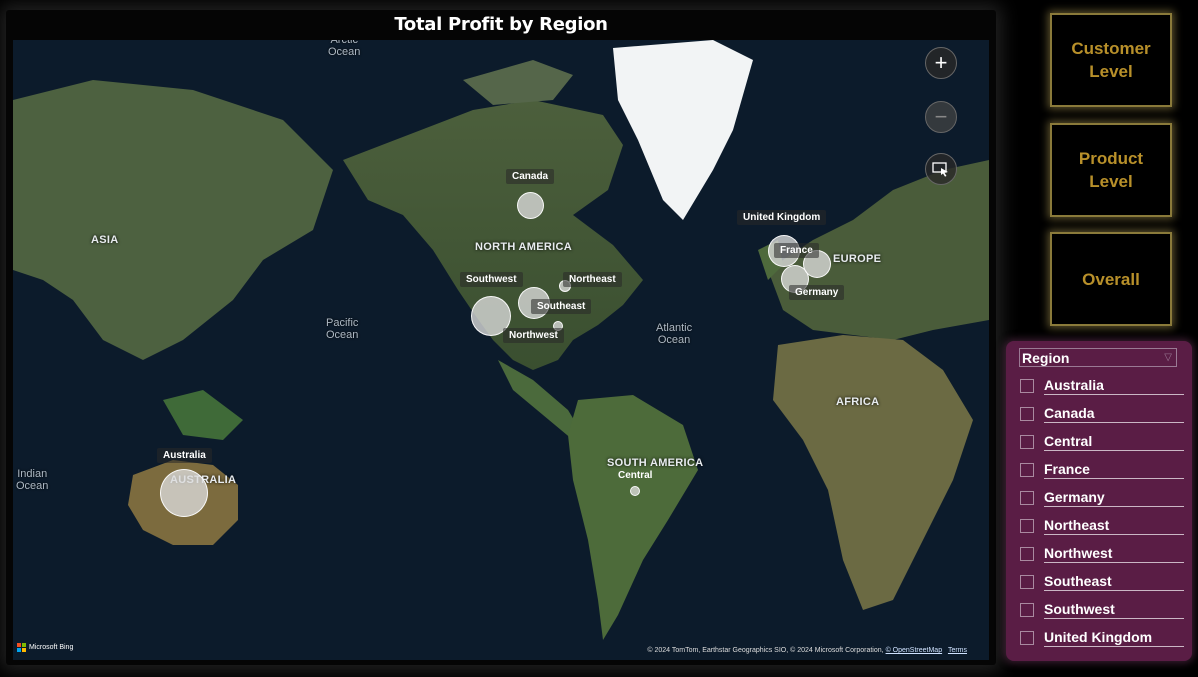  I want to click on slicer-item-northeast: Northeast, so click(1102, 526).